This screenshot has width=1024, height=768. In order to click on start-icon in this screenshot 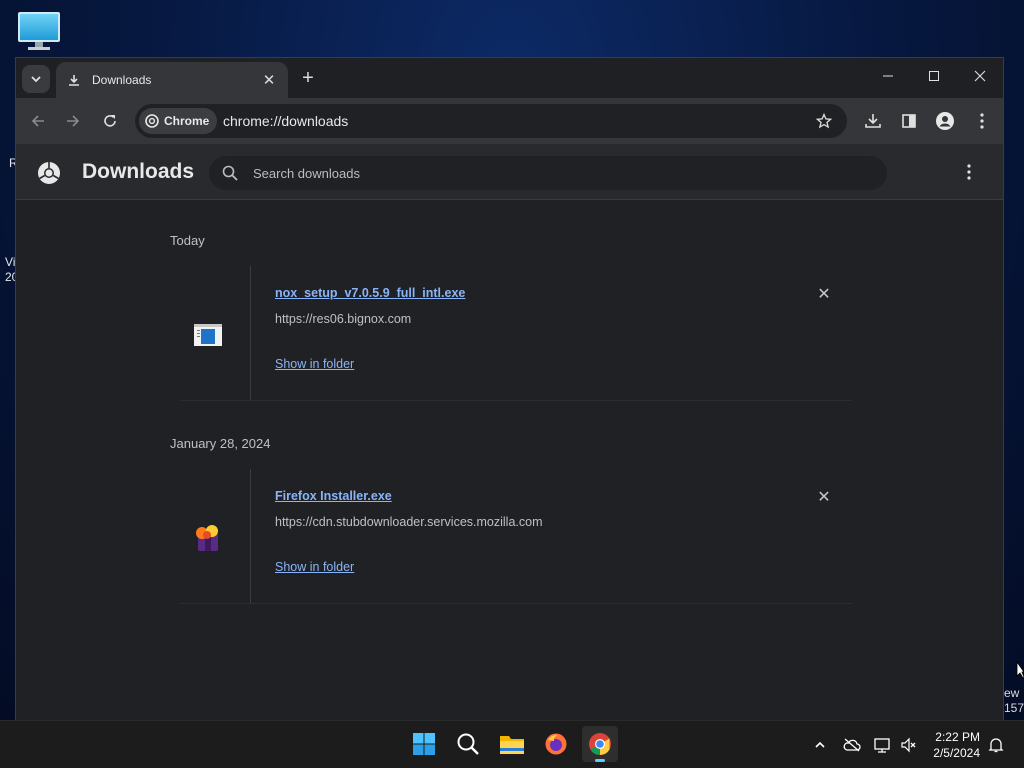, I will do `click(424, 744)`.